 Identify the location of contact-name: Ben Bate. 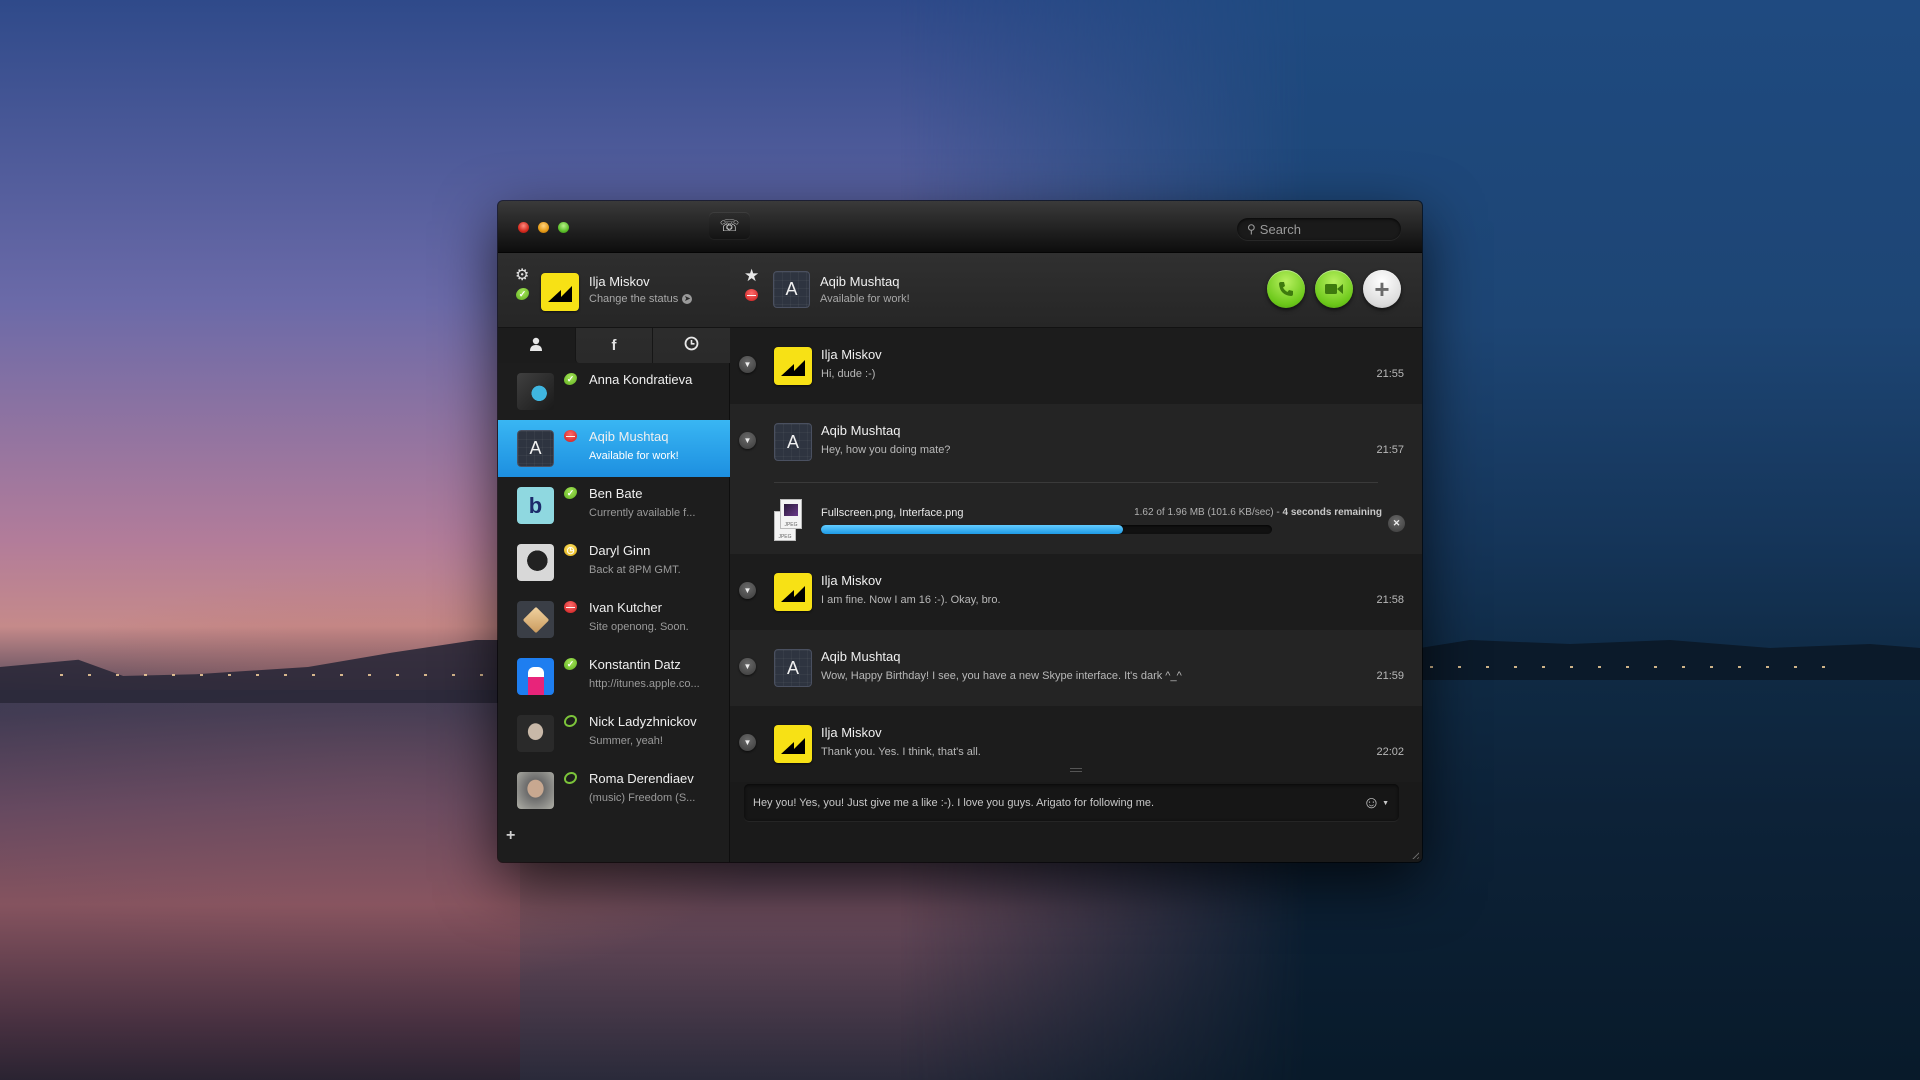
(616, 493).